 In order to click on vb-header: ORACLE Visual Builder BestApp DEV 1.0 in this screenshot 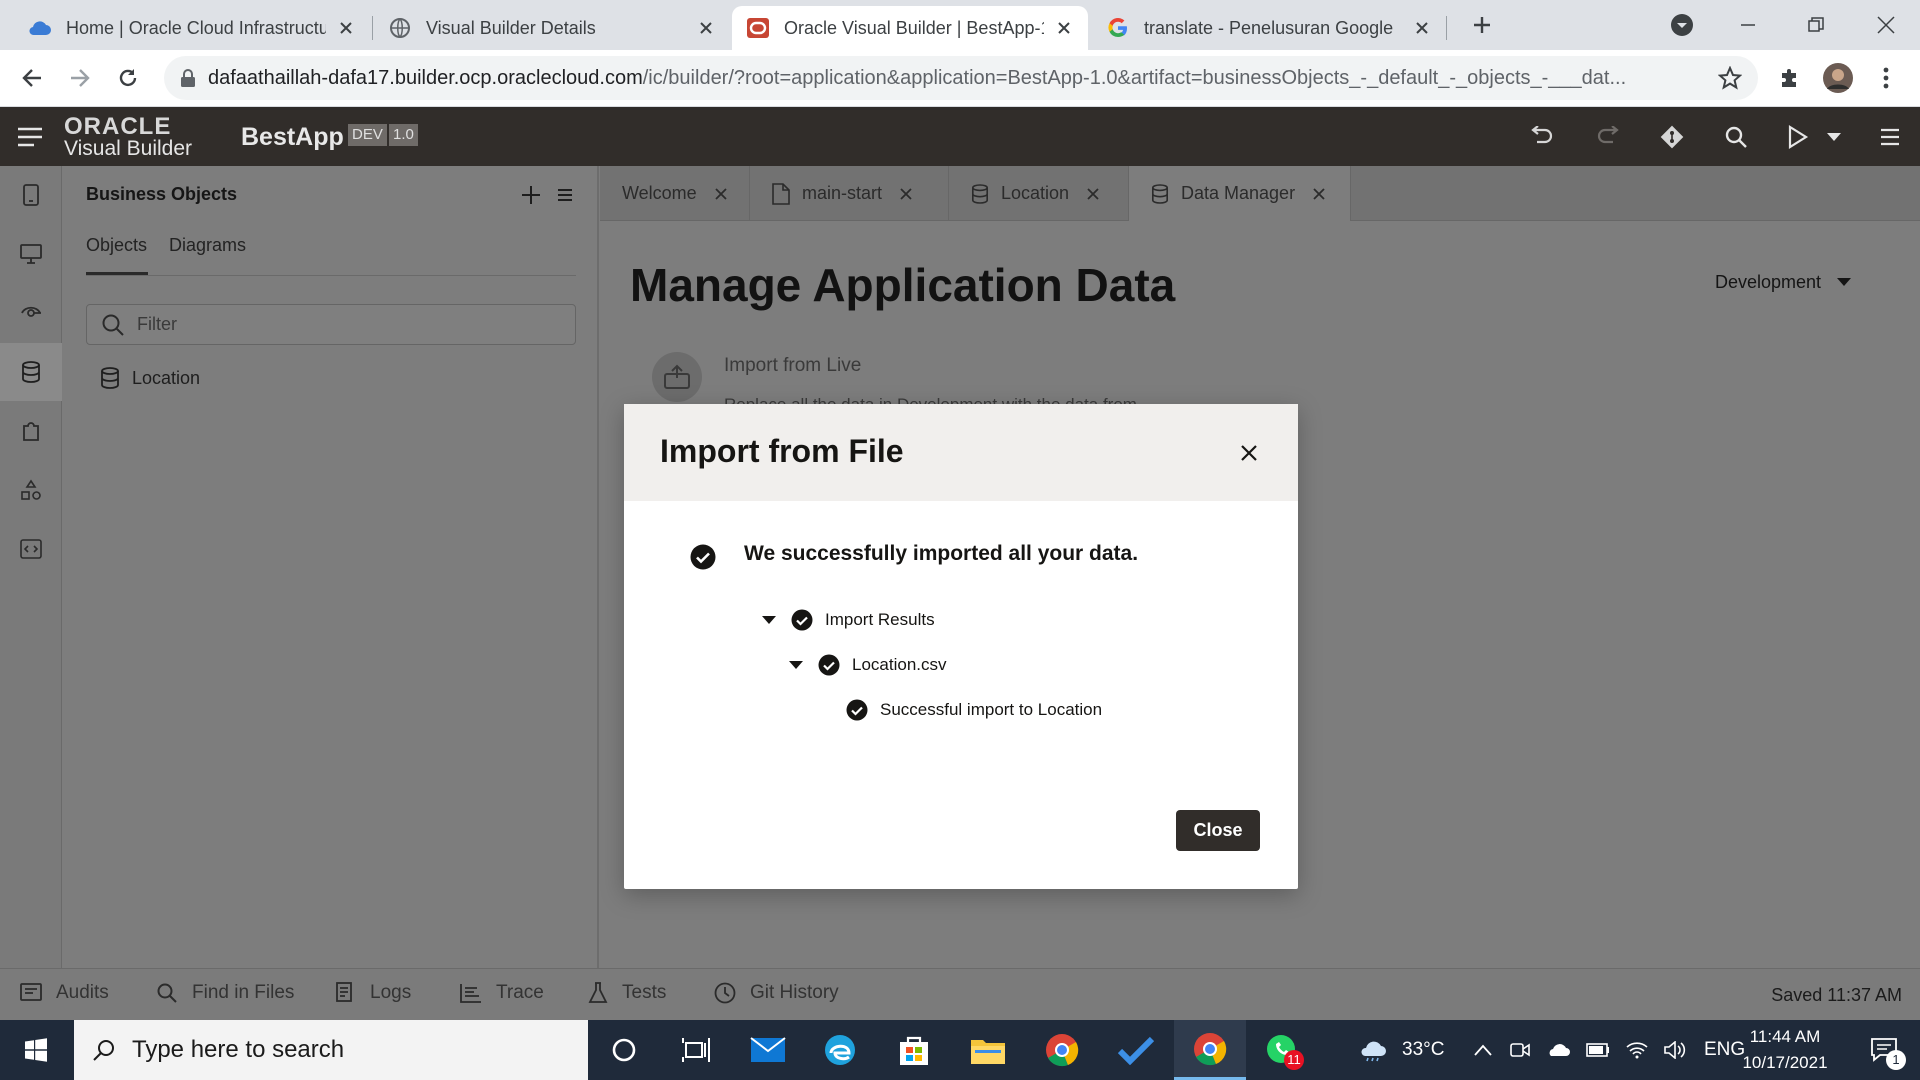, I will do `click(960, 136)`.